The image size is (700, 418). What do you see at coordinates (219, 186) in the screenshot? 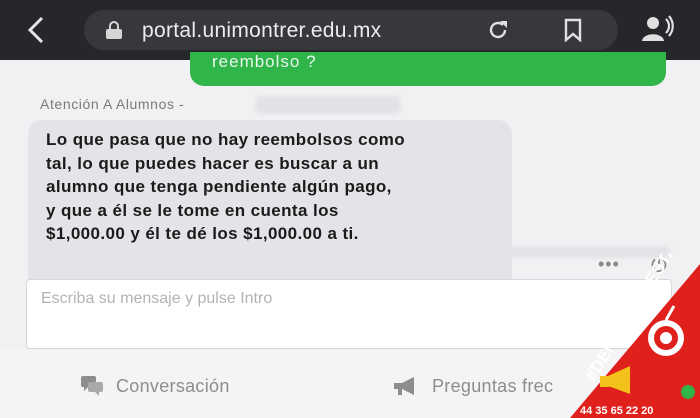
I see `message-line: alumno que tenga pendiente algún pago,` at bounding box center [219, 186].